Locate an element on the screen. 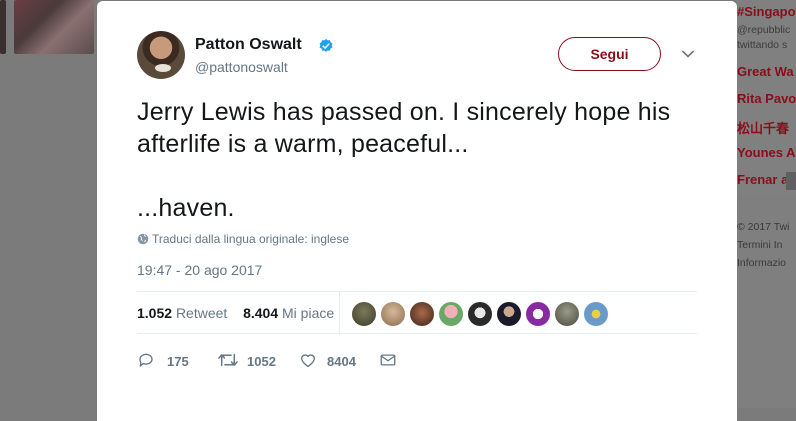 The width and height of the screenshot is (796, 421). footer-info: Informazio is located at coordinates (762, 263).